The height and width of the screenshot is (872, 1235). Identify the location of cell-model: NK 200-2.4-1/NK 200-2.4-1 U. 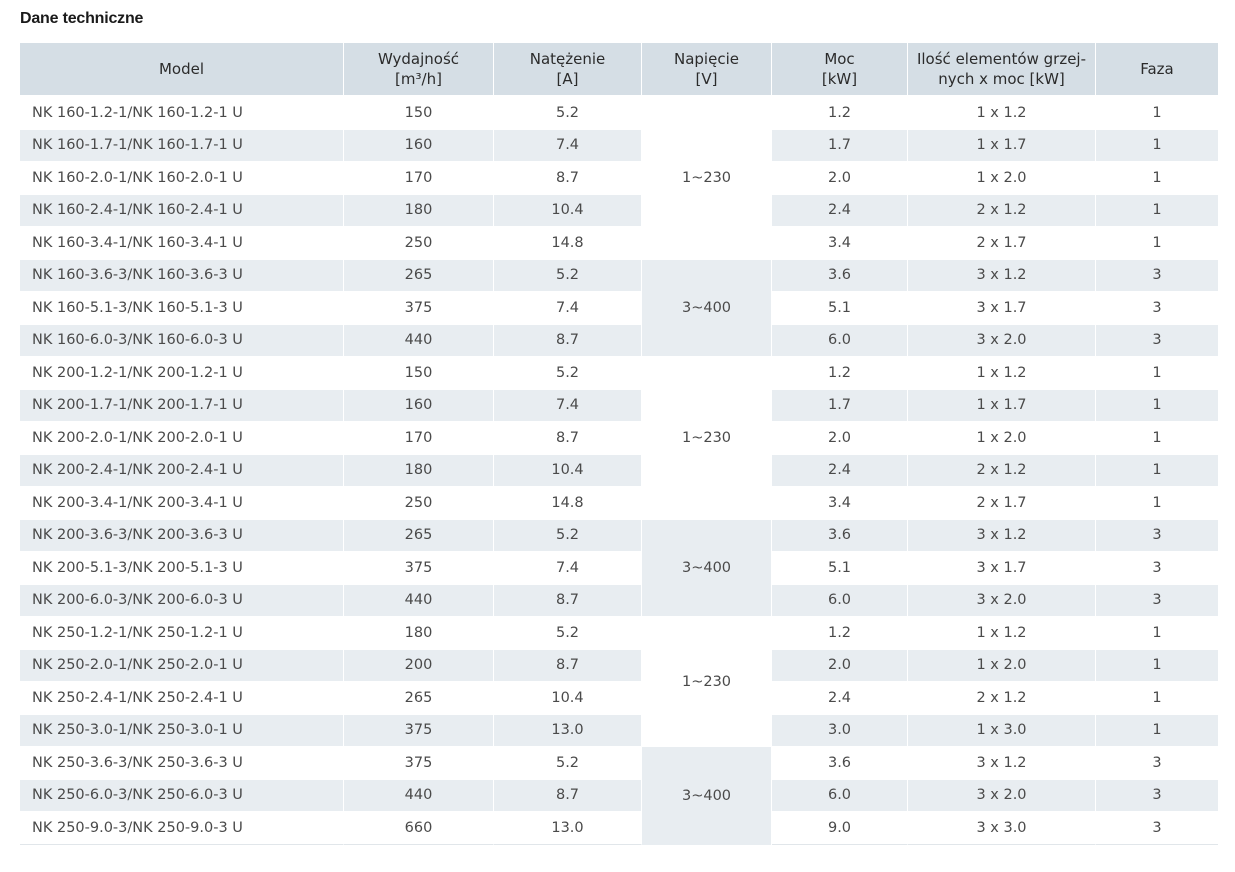
(182, 469).